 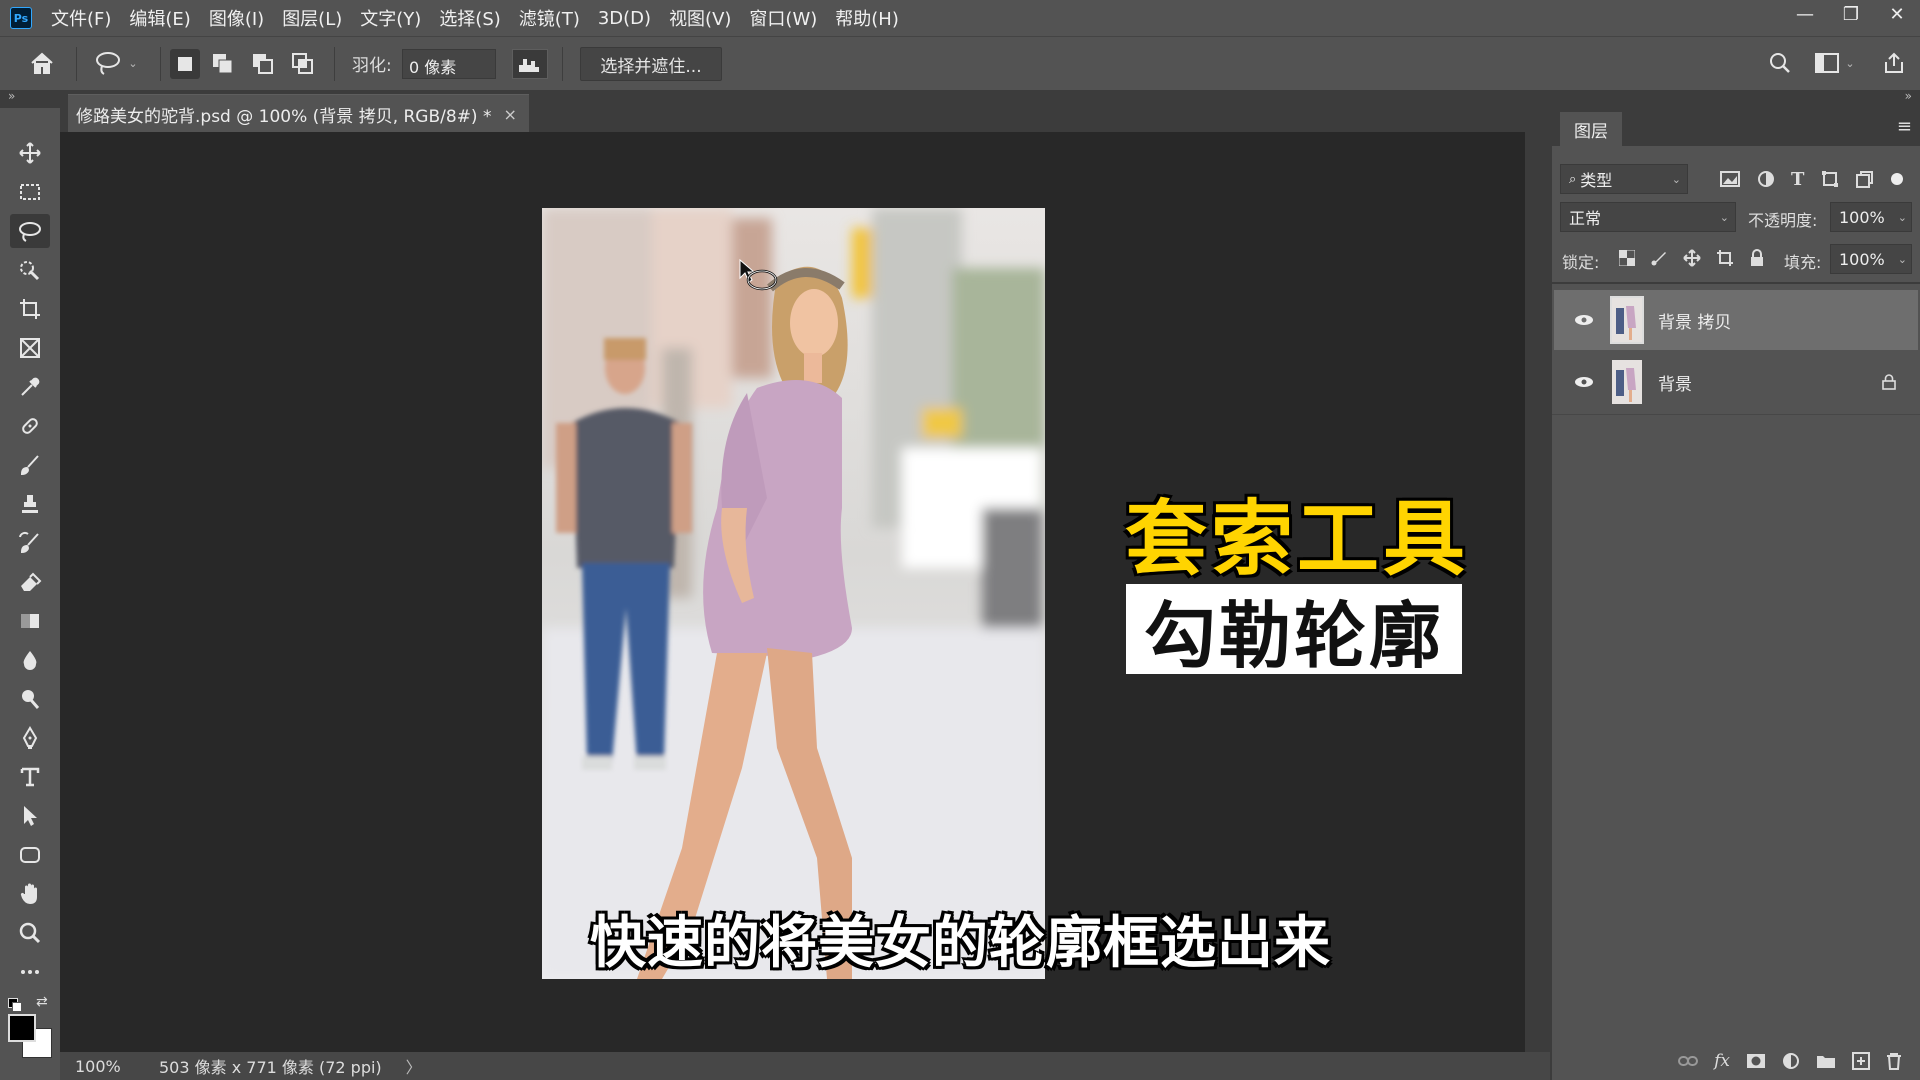 I want to click on lock-position-icon, so click(x=1692, y=258).